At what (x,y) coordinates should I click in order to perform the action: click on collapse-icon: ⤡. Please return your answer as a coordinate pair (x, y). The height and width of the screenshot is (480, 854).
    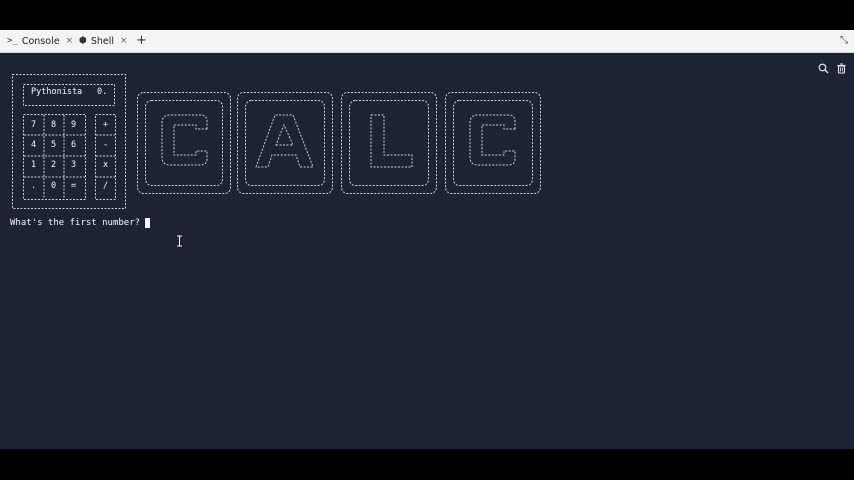
    Looking at the image, I should click on (844, 41).